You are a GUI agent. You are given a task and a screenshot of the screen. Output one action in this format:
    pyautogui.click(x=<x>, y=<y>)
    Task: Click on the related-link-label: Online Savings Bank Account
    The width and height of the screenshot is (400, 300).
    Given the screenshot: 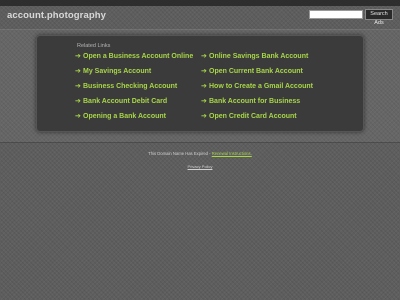 What is the action you would take?
    pyautogui.click(x=258, y=57)
    